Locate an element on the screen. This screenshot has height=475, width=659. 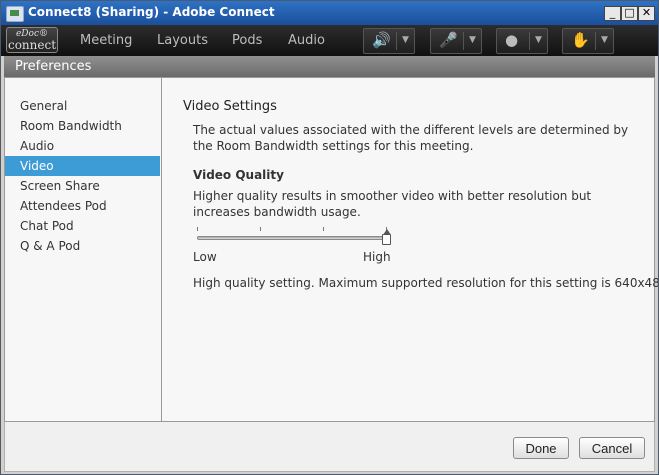
slider-low-label: Low is located at coordinates (205, 257).